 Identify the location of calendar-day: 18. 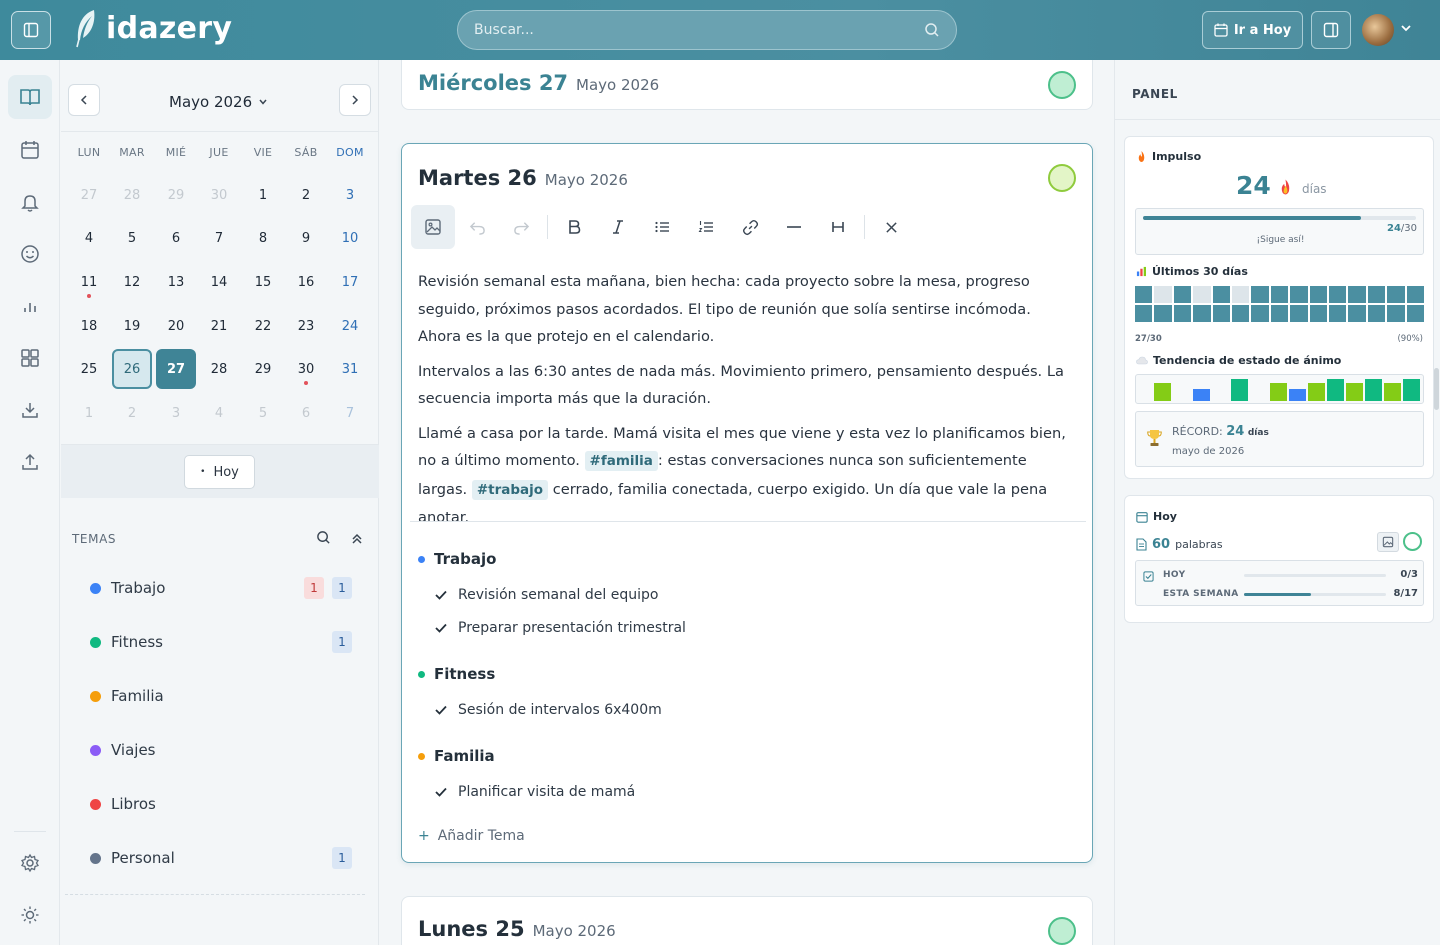
(89, 326).